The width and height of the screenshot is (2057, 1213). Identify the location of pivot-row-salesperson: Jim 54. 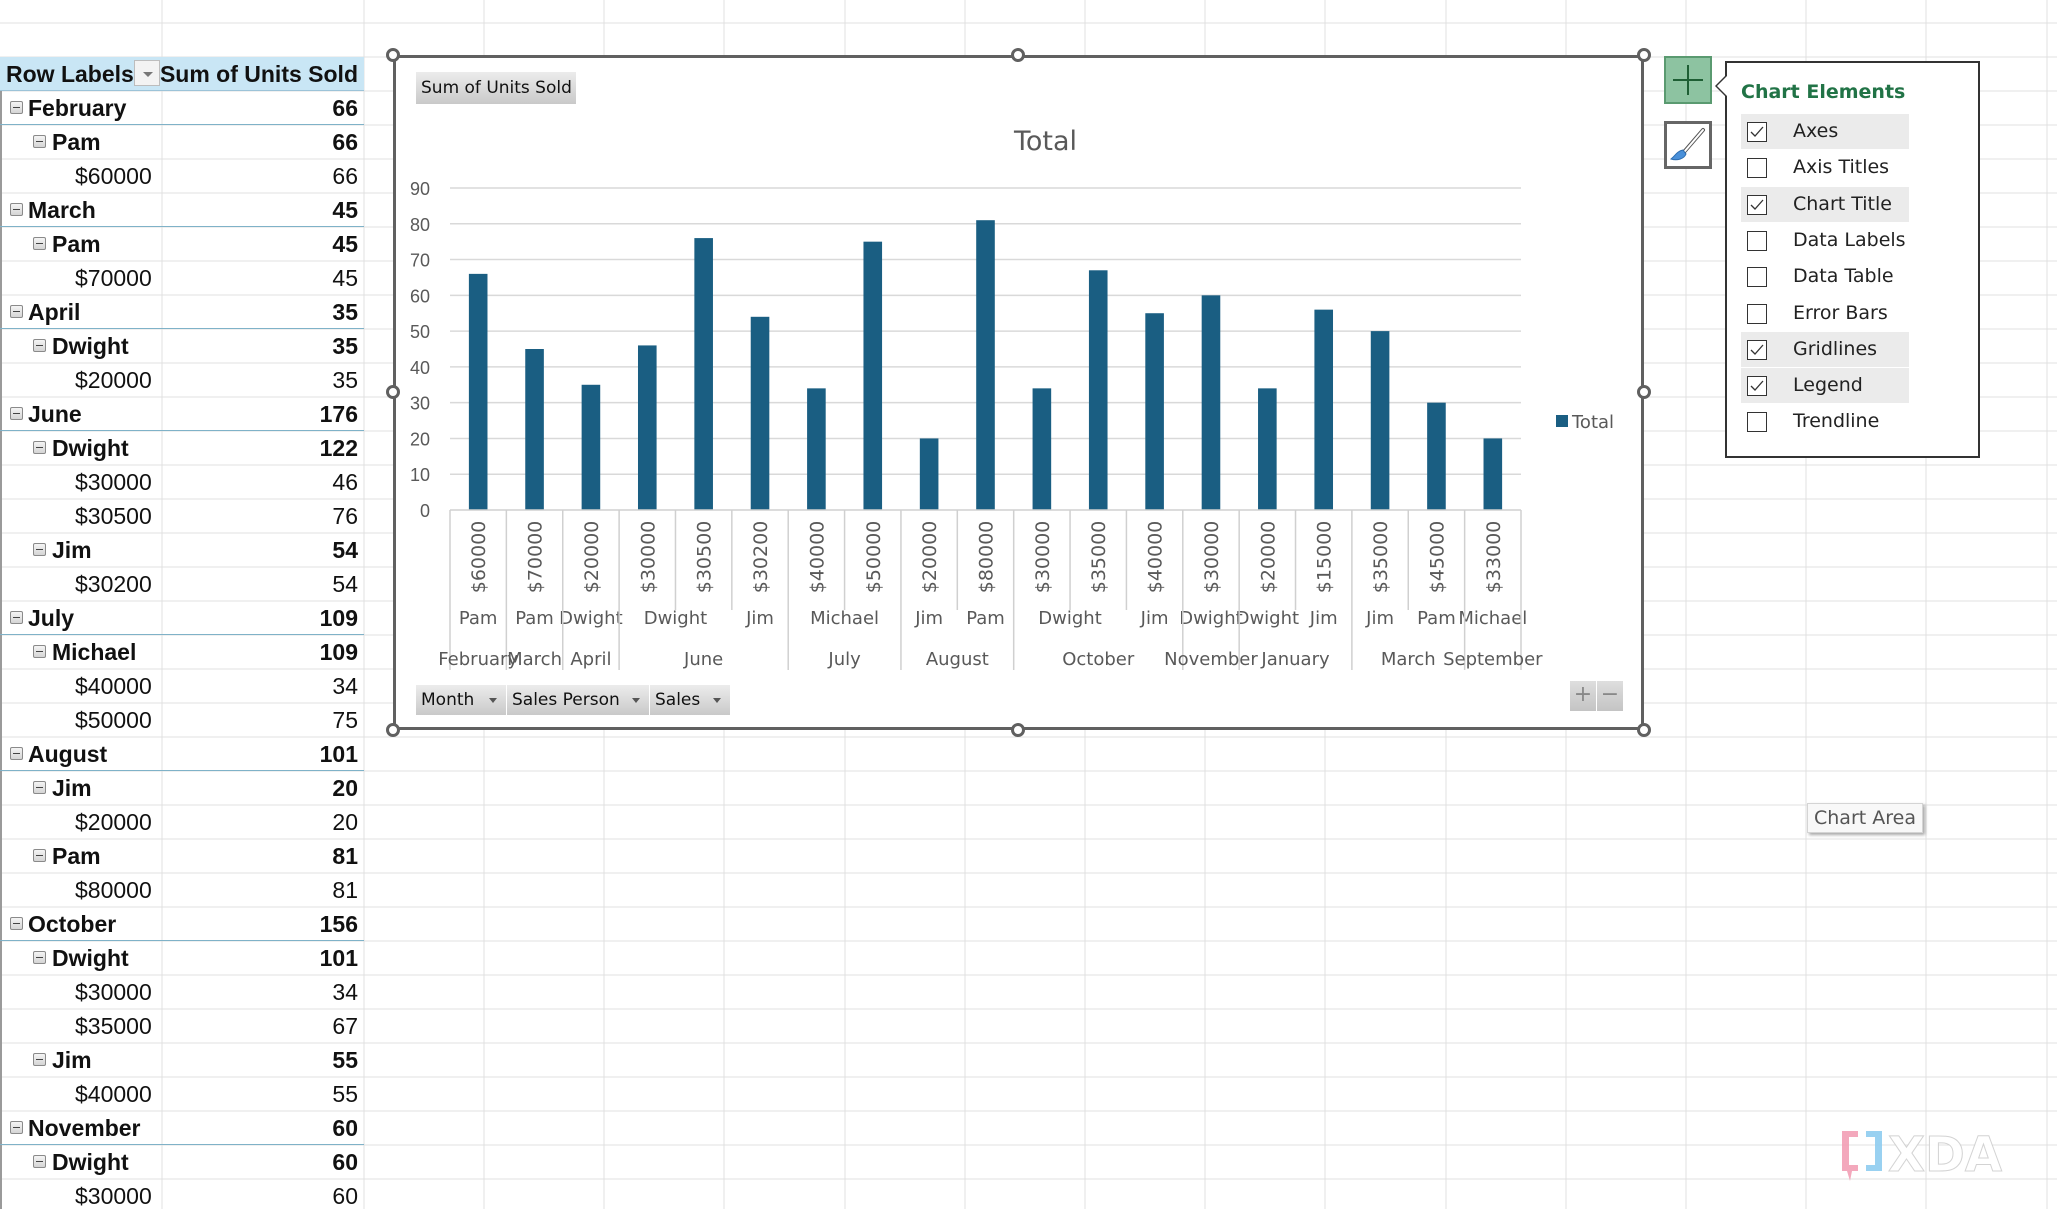
(182, 550).